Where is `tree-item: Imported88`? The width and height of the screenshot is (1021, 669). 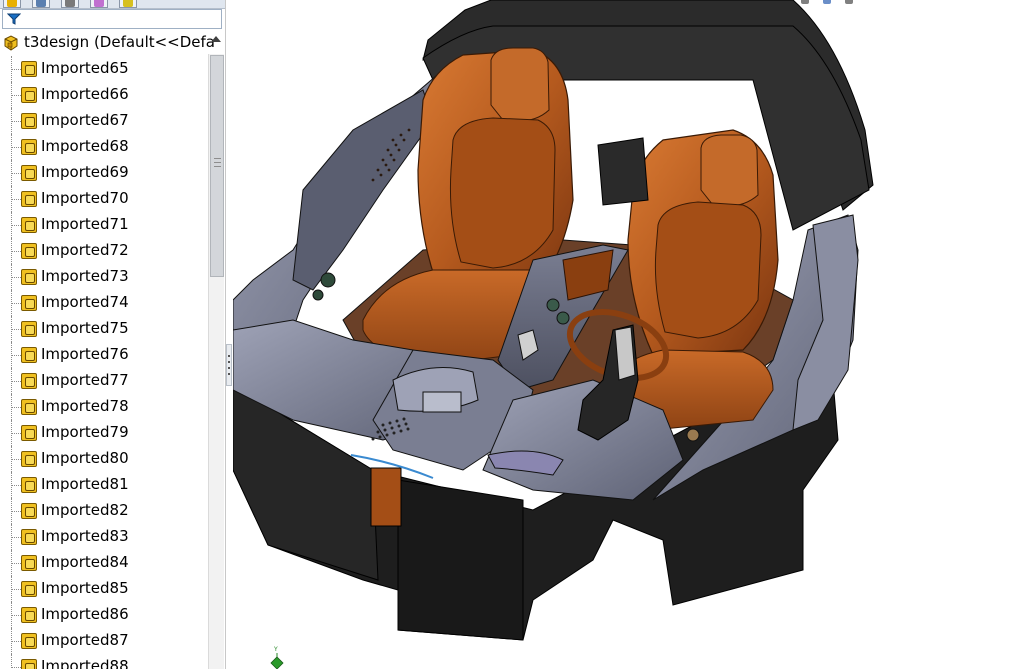 tree-item: Imported88 is located at coordinates (105, 661).